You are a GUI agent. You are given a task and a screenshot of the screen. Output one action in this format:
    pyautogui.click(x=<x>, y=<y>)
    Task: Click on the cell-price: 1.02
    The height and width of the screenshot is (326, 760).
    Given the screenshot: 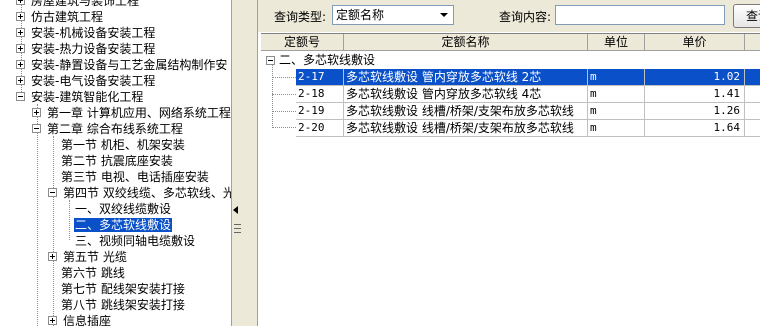 What is the action you would take?
    pyautogui.click(x=695, y=77)
    